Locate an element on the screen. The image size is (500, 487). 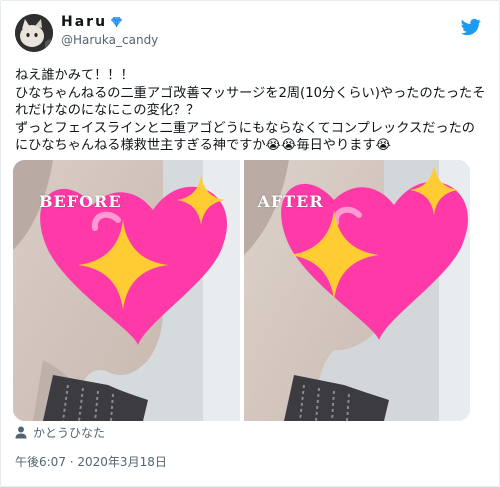
avatar is located at coordinates (34, 33).